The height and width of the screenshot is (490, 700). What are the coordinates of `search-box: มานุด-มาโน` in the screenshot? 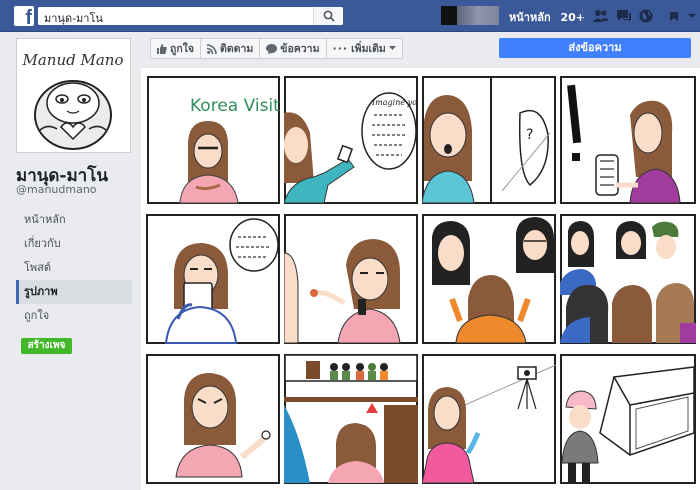 It's located at (190, 16).